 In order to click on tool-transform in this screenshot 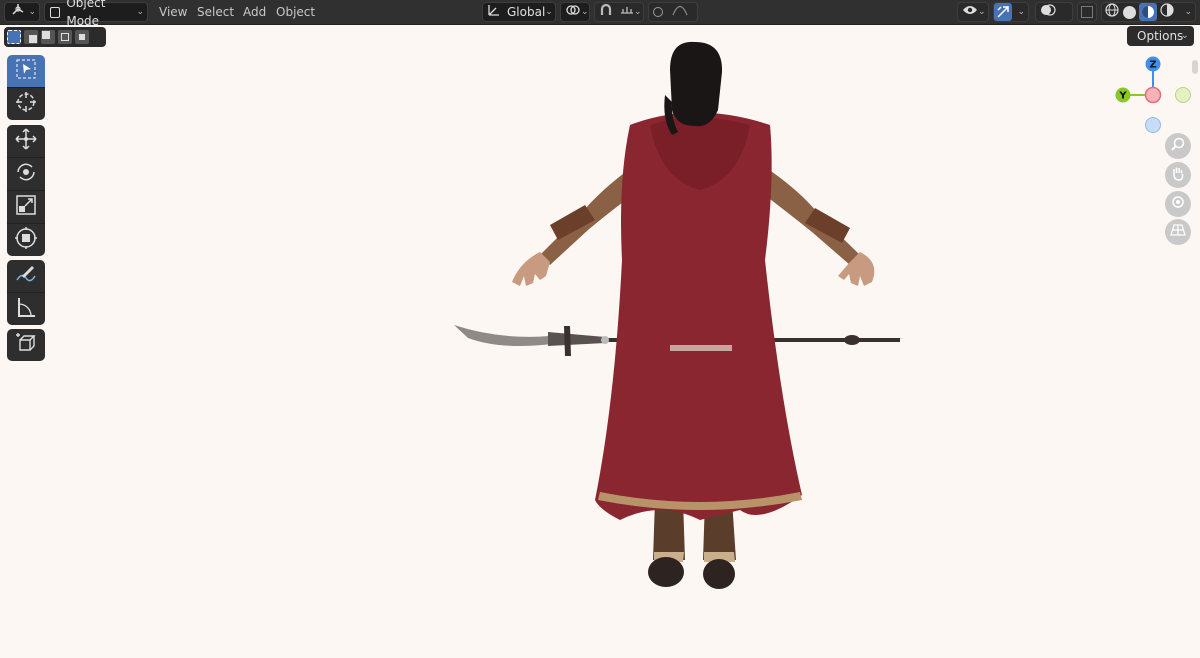, I will do `click(26, 240)`.